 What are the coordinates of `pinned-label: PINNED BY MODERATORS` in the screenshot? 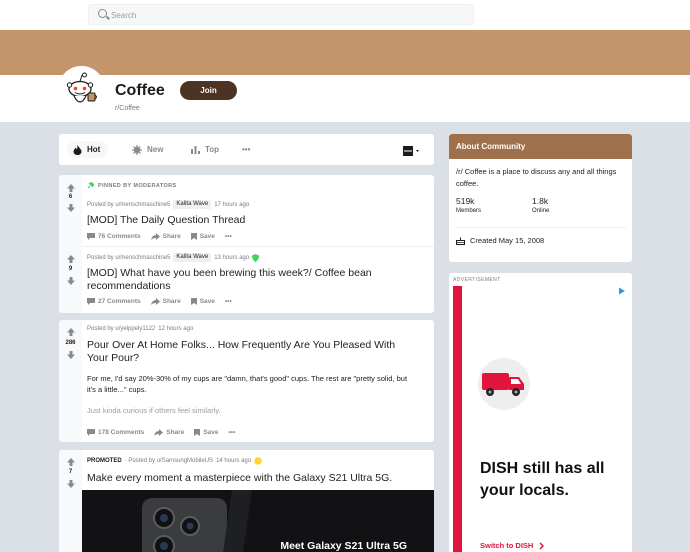 It's located at (132, 185).